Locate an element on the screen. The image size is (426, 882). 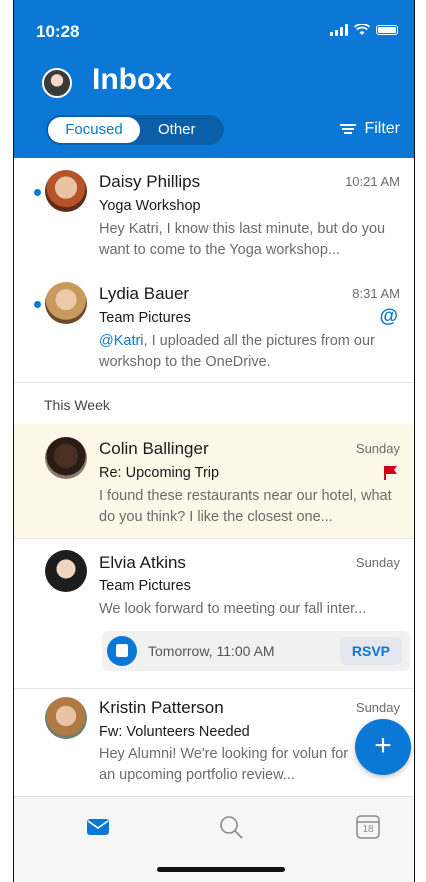
page-title: Inbox is located at coordinates (132, 79).